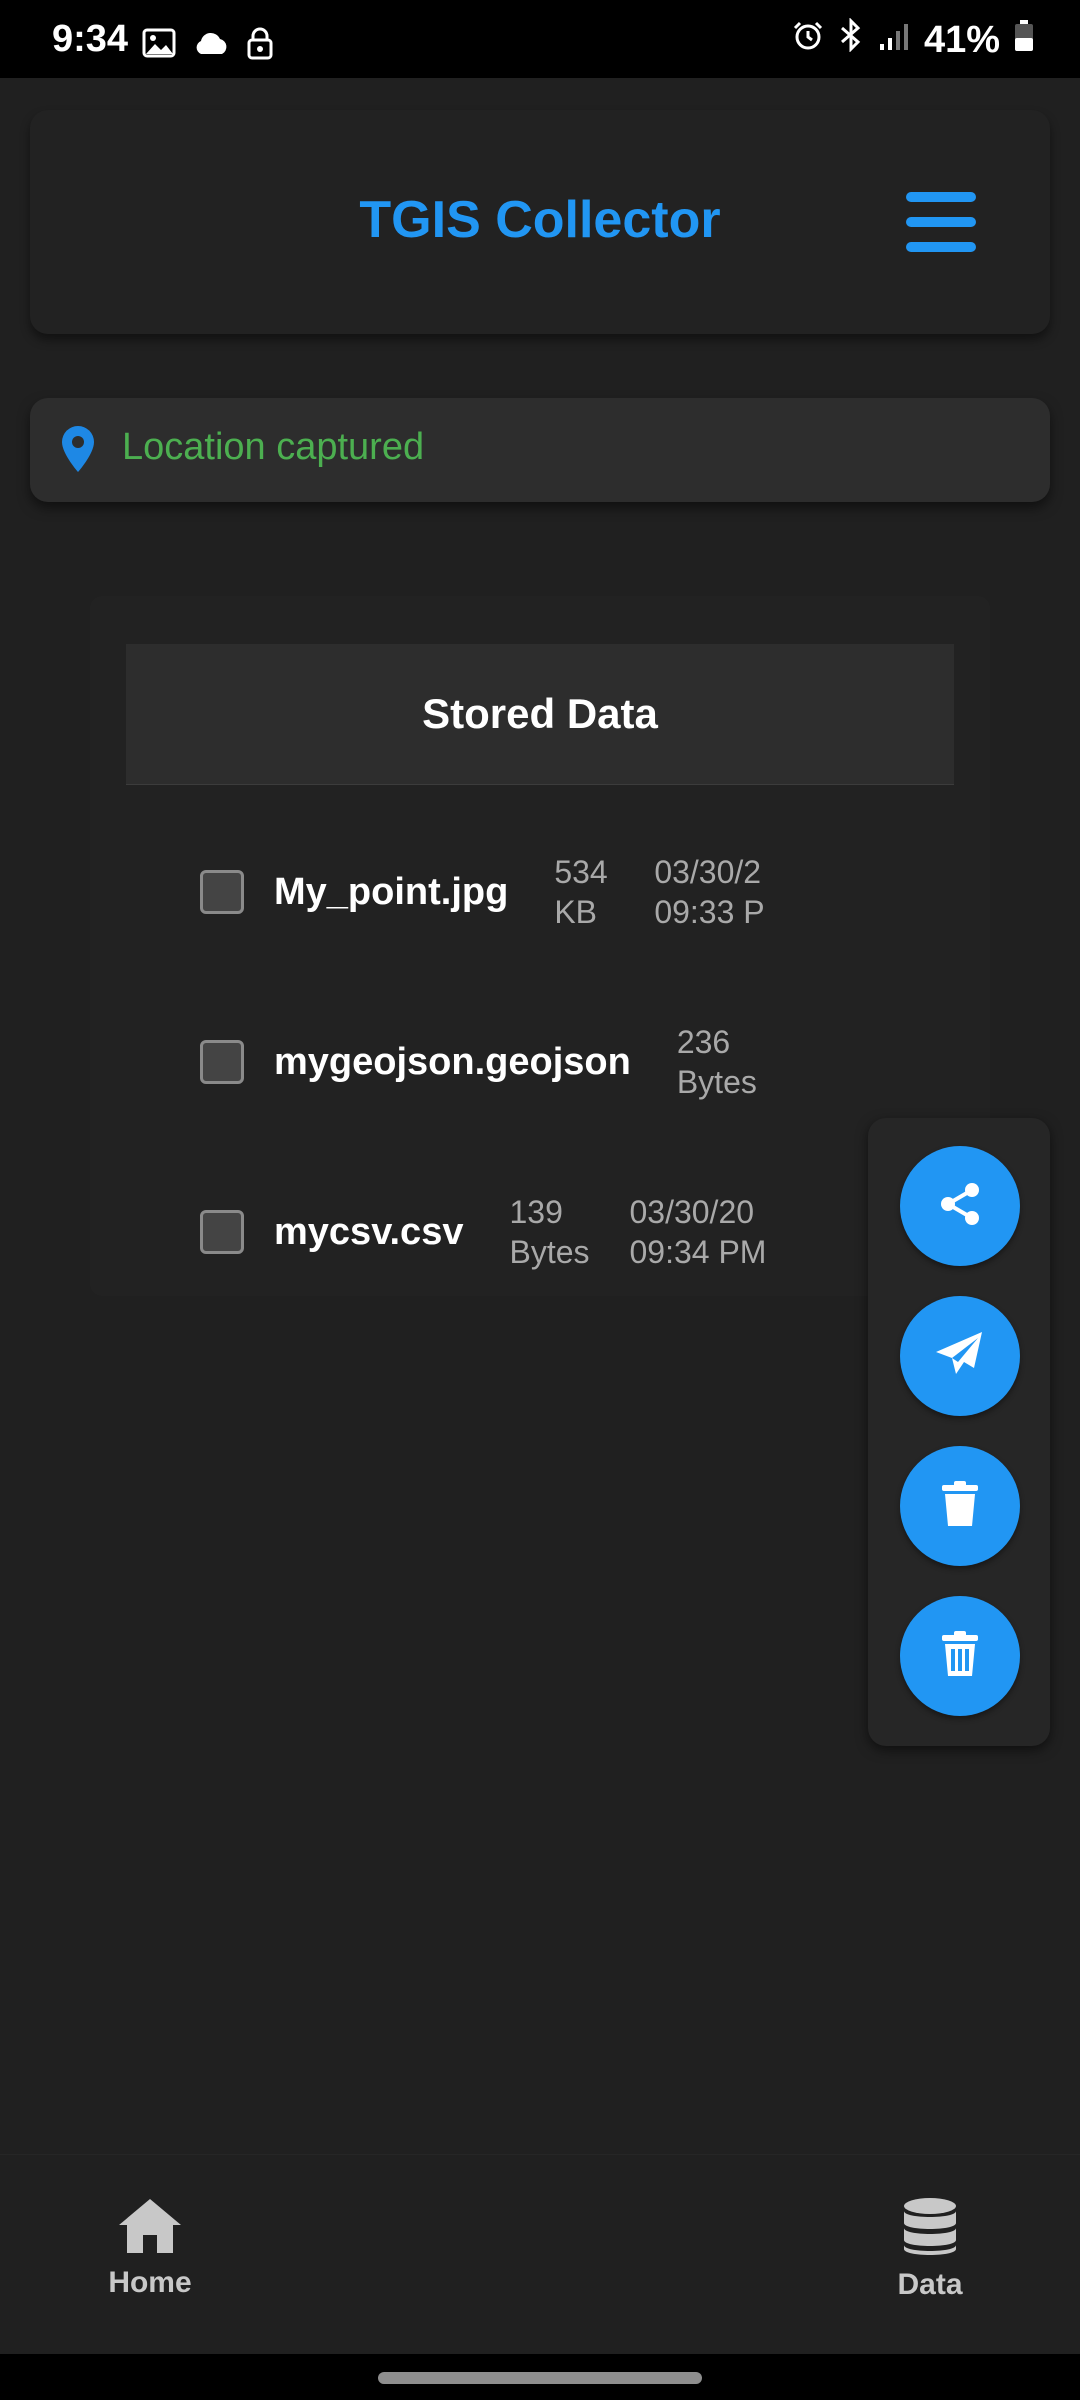  Describe the element at coordinates (483, 1232) in the screenshot. I see `file-row: mycsv.csv 139 Bytes 03/30/20 09:34 PM` at that location.